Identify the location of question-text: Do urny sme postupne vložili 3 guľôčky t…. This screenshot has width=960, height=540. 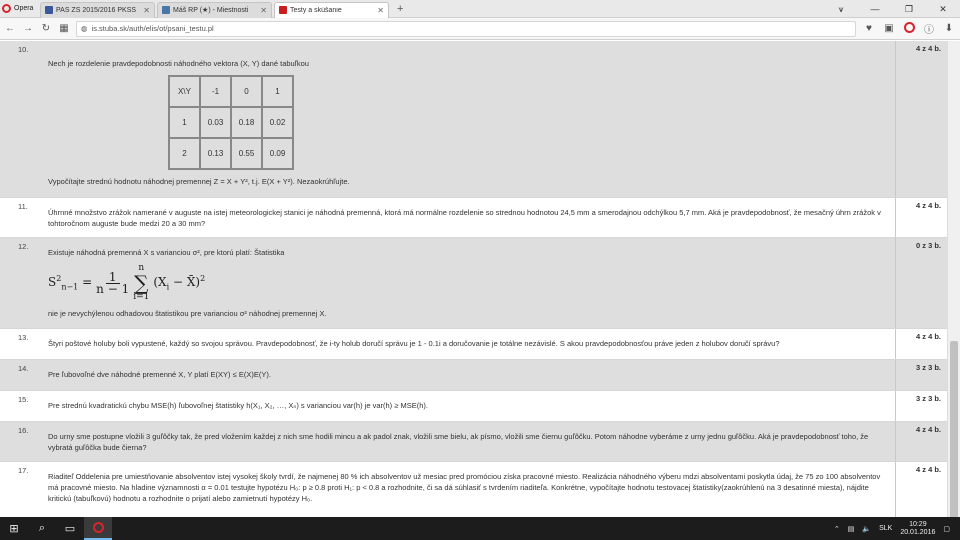
(458, 442).